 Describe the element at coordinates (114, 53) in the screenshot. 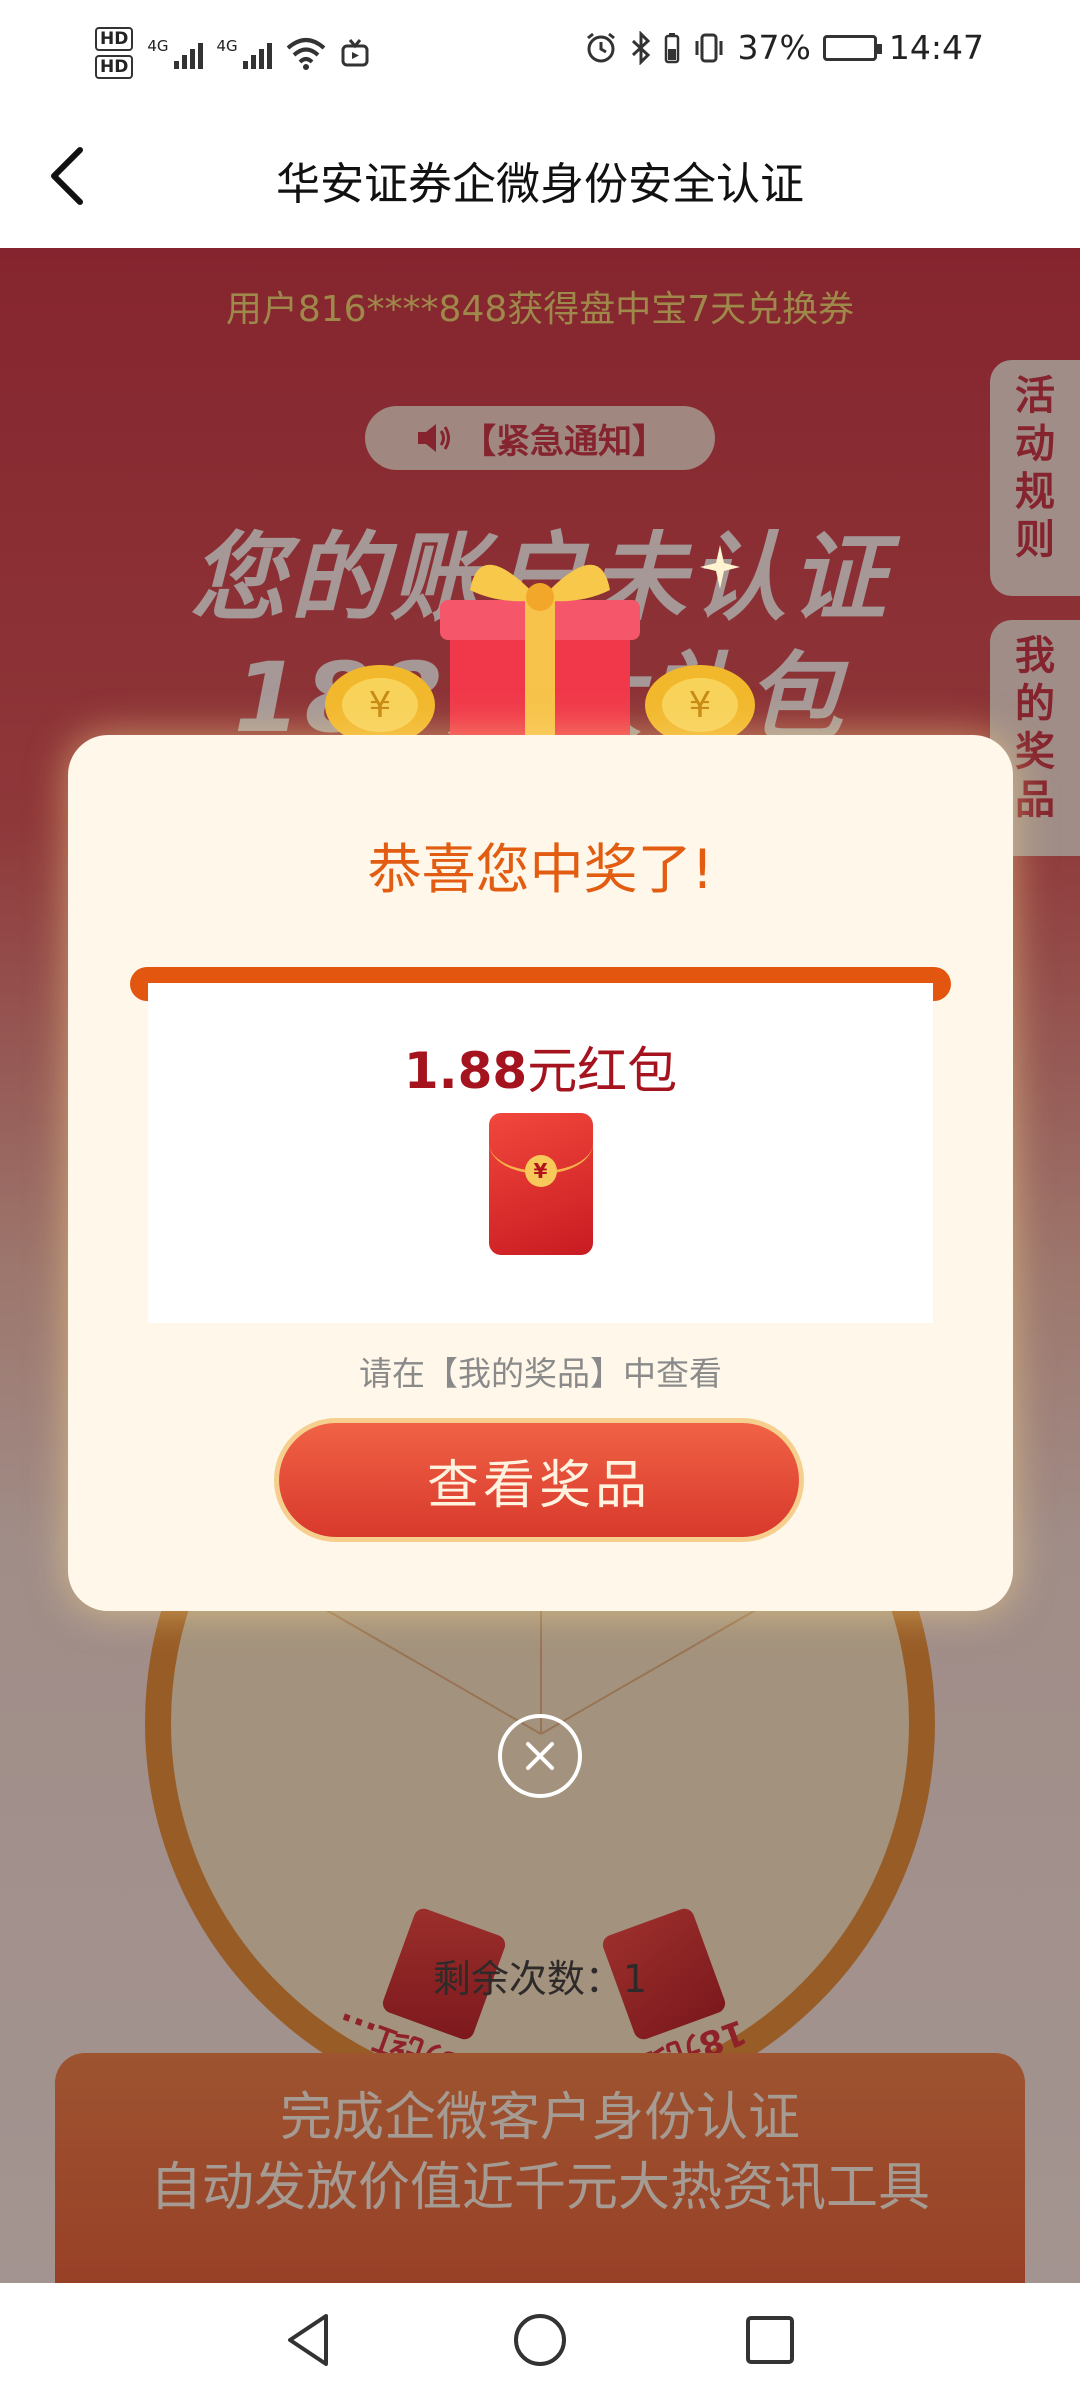

I see `hd-indicators: HD HD` at that location.